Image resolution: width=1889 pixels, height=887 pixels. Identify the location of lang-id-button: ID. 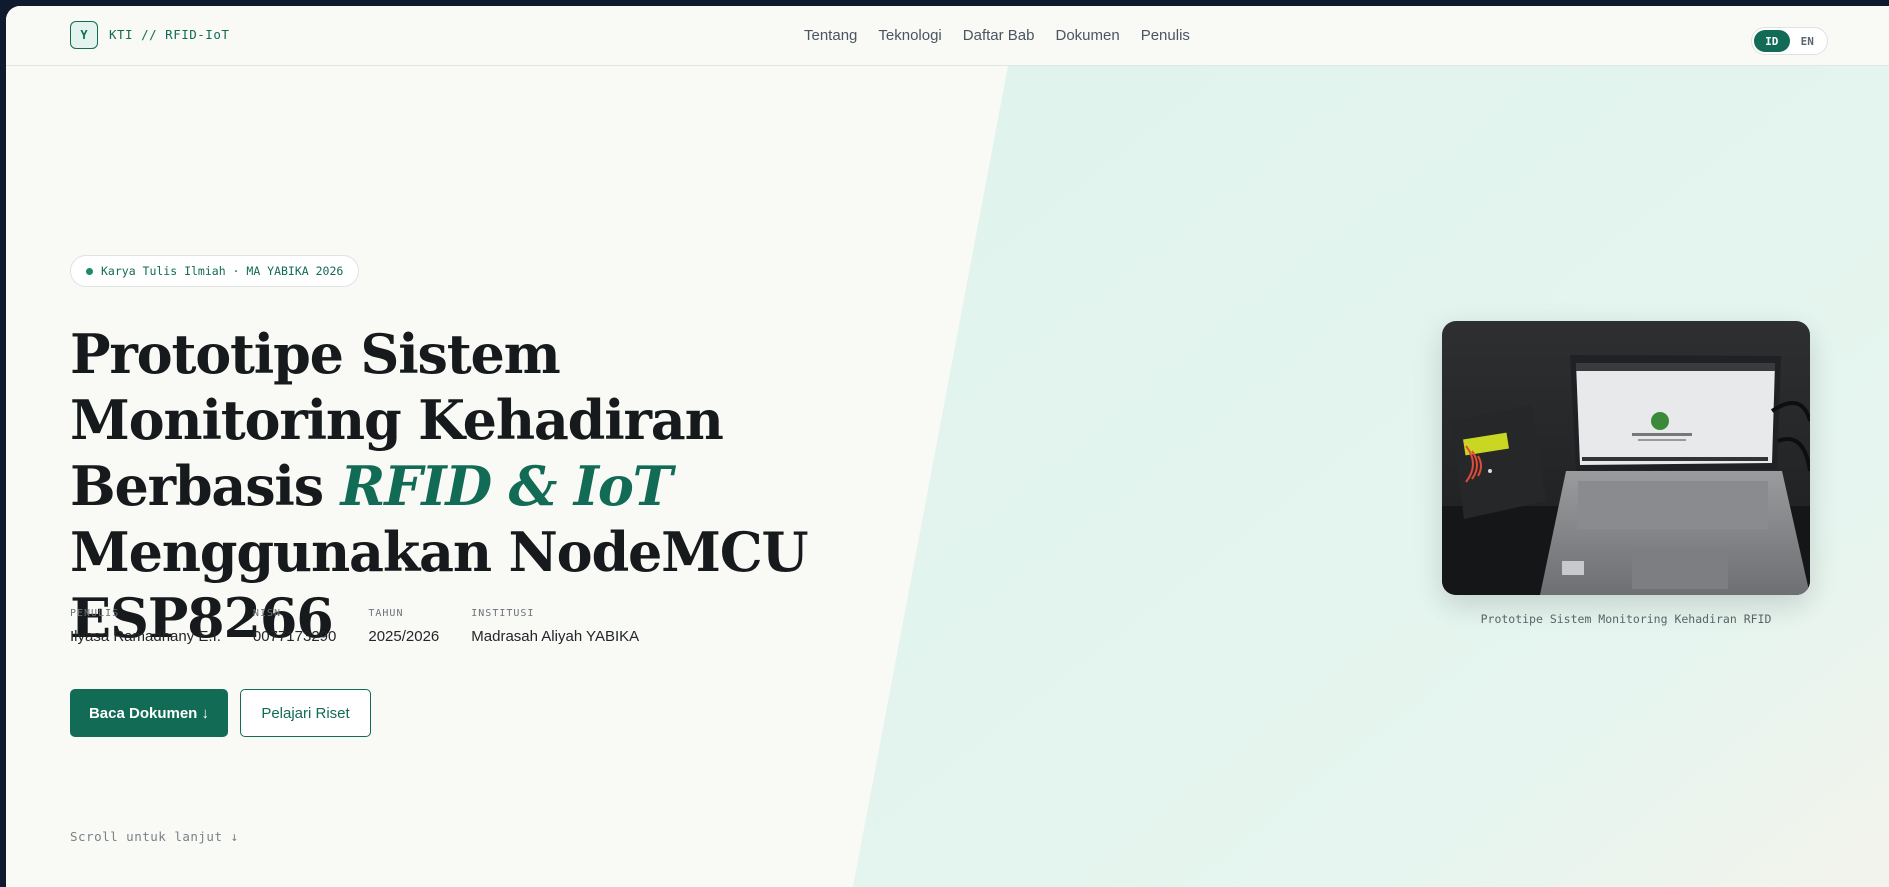
(1772, 41).